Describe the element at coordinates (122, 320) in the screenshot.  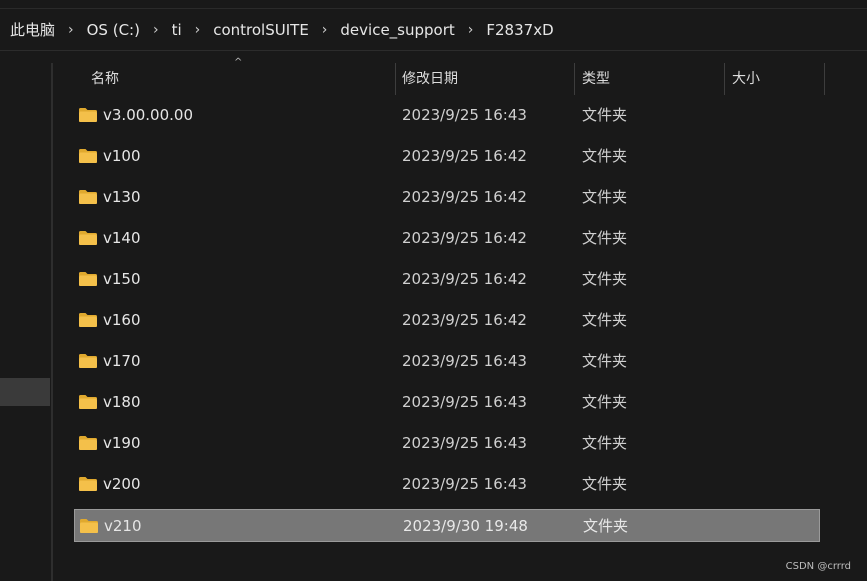
I see `file-name: v160` at that location.